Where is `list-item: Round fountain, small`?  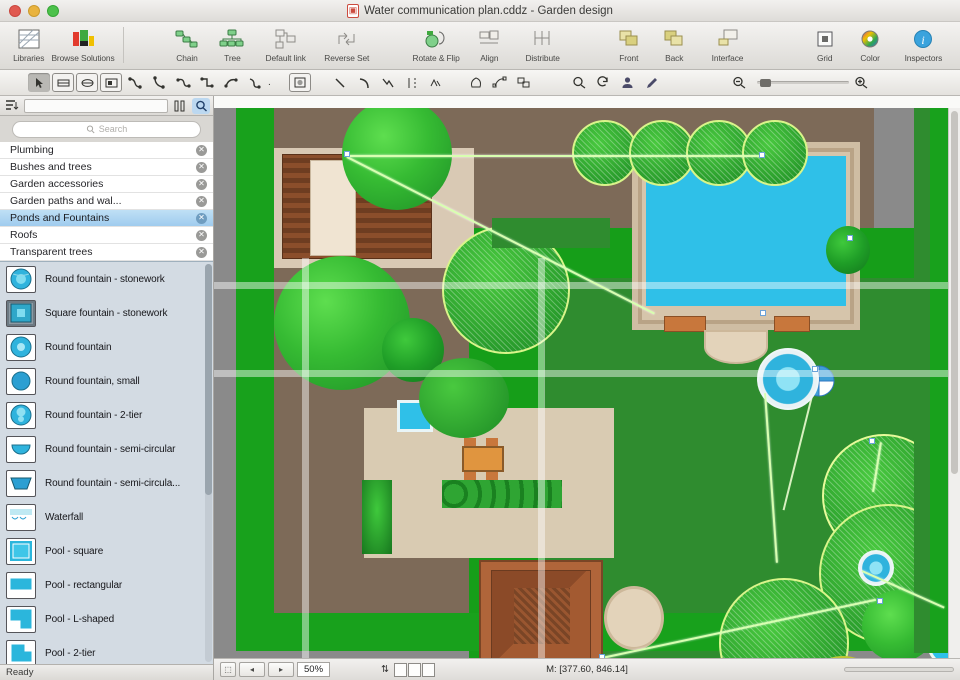 list-item: Round fountain, small is located at coordinates (106, 381).